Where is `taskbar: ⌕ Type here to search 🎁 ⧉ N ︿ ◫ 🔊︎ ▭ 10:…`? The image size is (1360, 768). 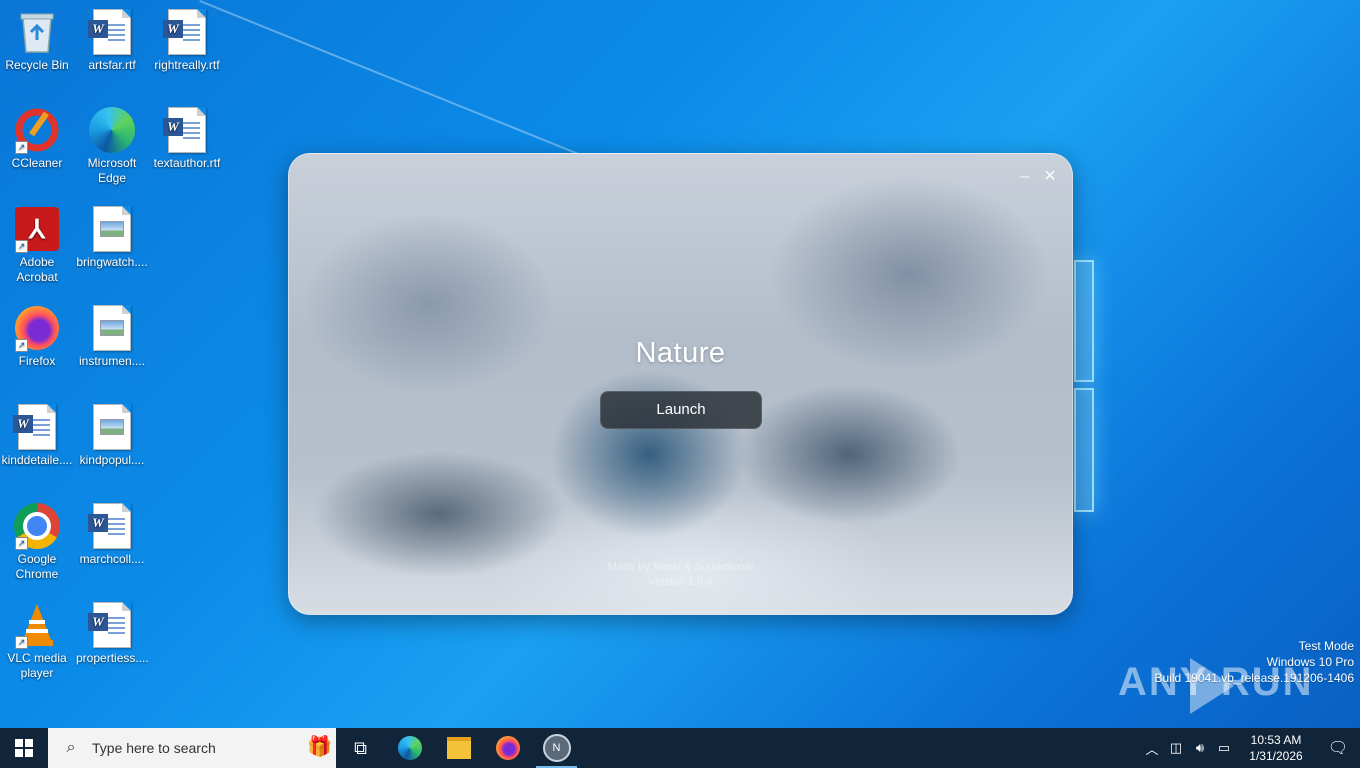 taskbar: ⌕ Type here to search 🎁 ⧉ N ︿ ◫ 🔊︎ ▭ 10:… is located at coordinates (680, 748).